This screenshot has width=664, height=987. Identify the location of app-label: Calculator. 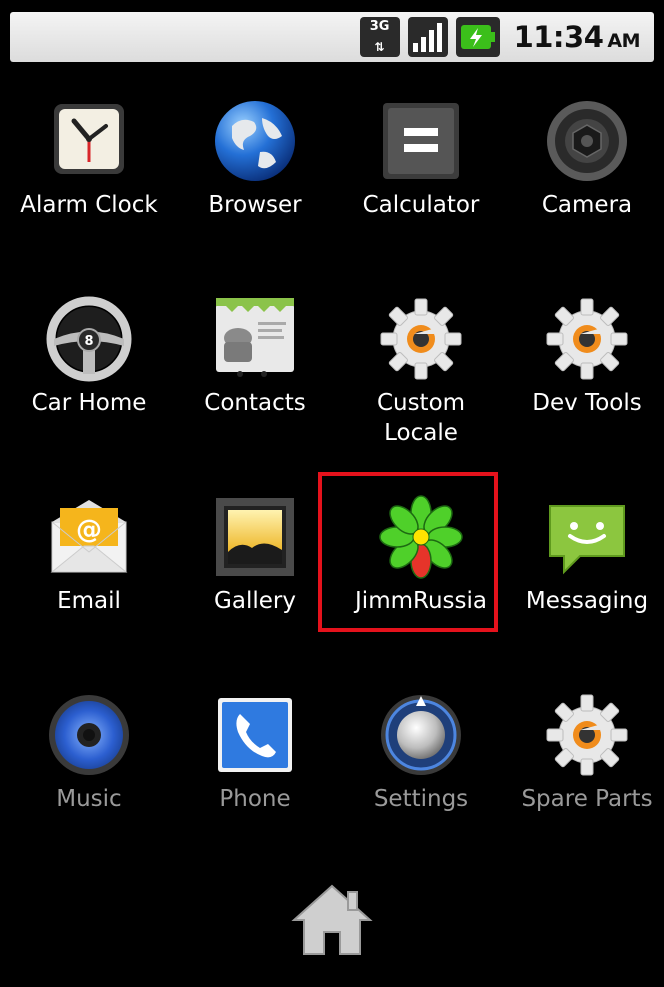
(421, 205).